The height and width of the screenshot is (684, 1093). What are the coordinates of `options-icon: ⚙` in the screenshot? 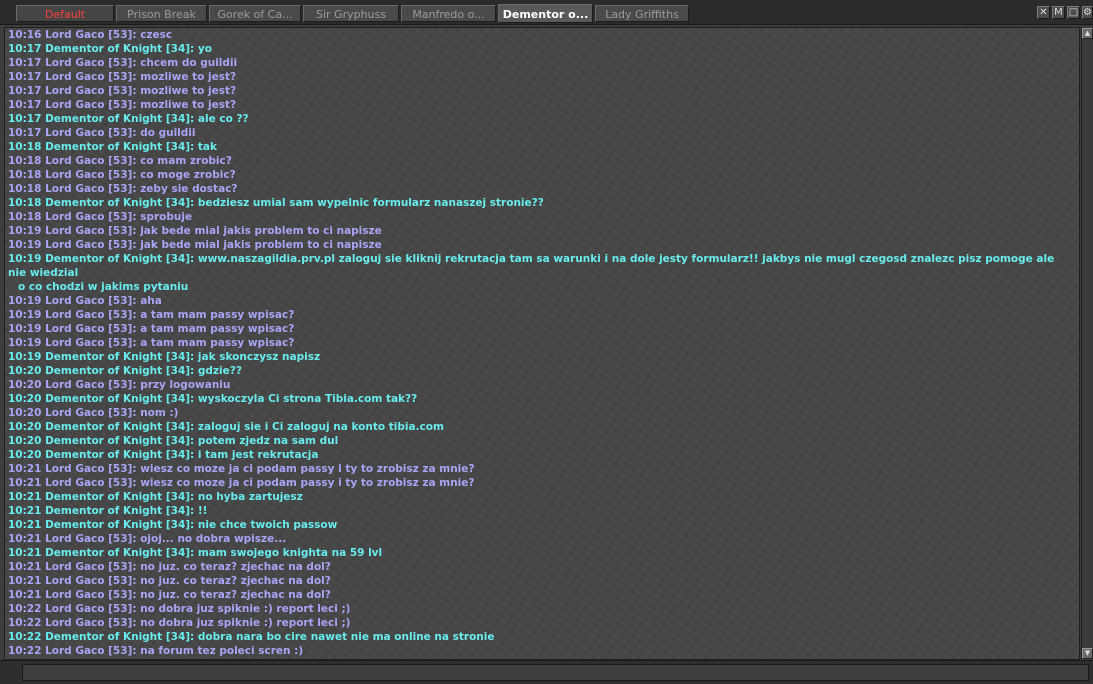 It's located at (1087, 12).